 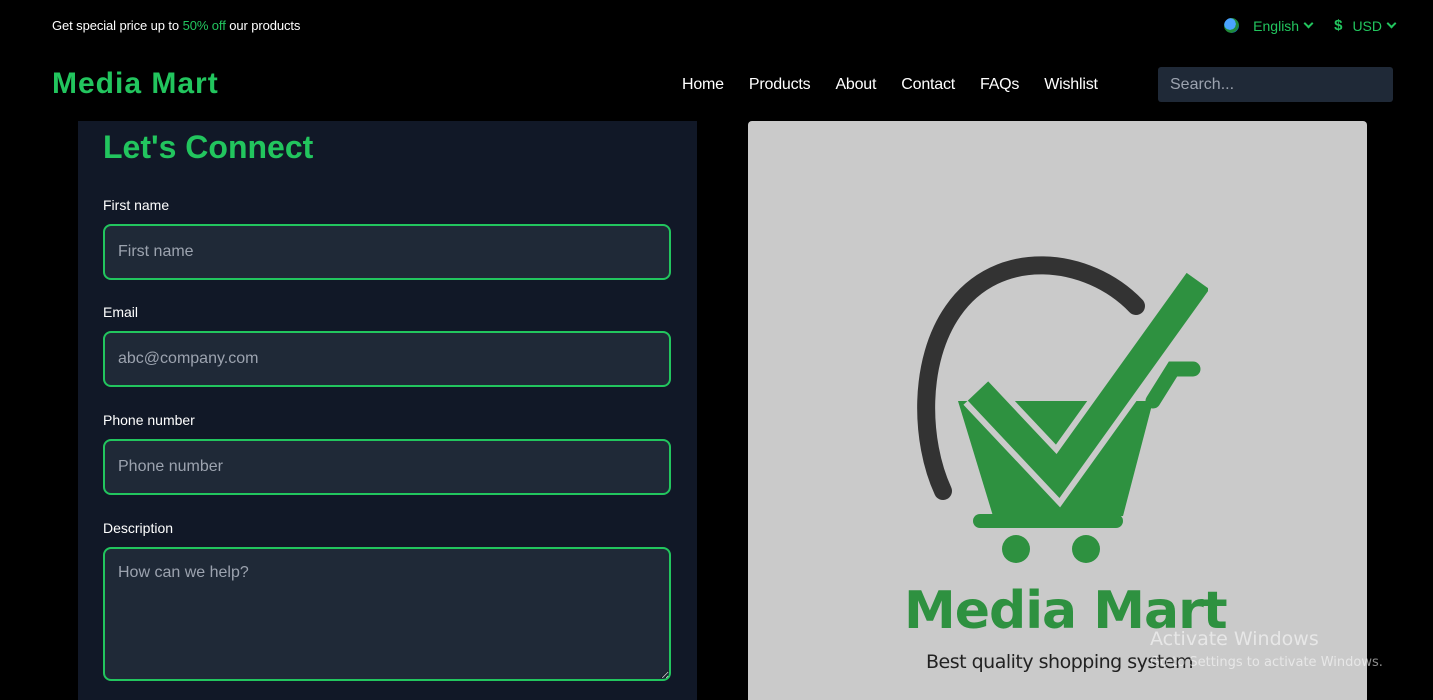 I want to click on language-select: English, so click(x=1283, y=25).